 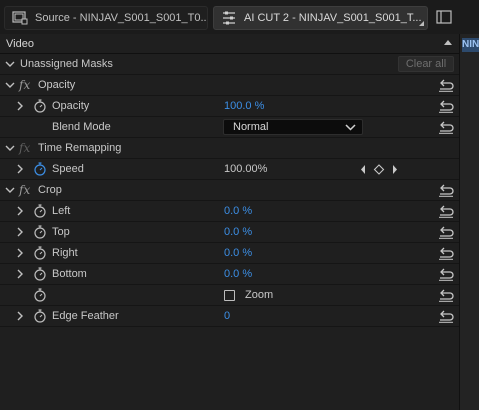 I want to click on blend-mode-label: Blend Mode, so click(x=81, y=127).